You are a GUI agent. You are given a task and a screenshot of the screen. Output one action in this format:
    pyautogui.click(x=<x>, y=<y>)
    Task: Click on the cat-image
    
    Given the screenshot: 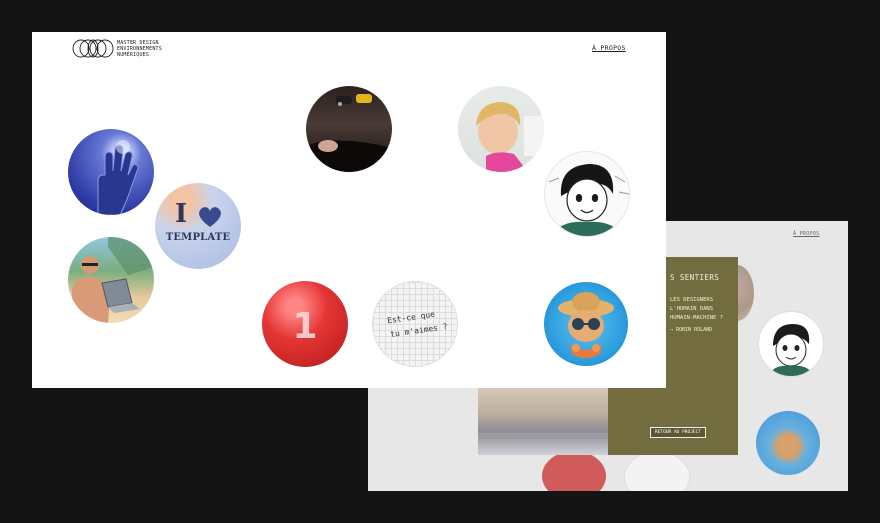 What is the action you would take?
    pyautogui.click(x=586, y=325)
    